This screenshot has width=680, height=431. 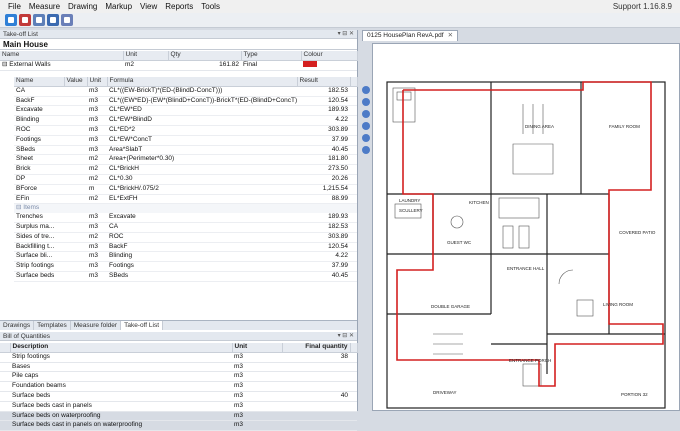 What do you see at coordinates (178, 406) in the screenshot?
I see `boq-row: Surface beds cast in panels m3` at bounding box center [178, 406].